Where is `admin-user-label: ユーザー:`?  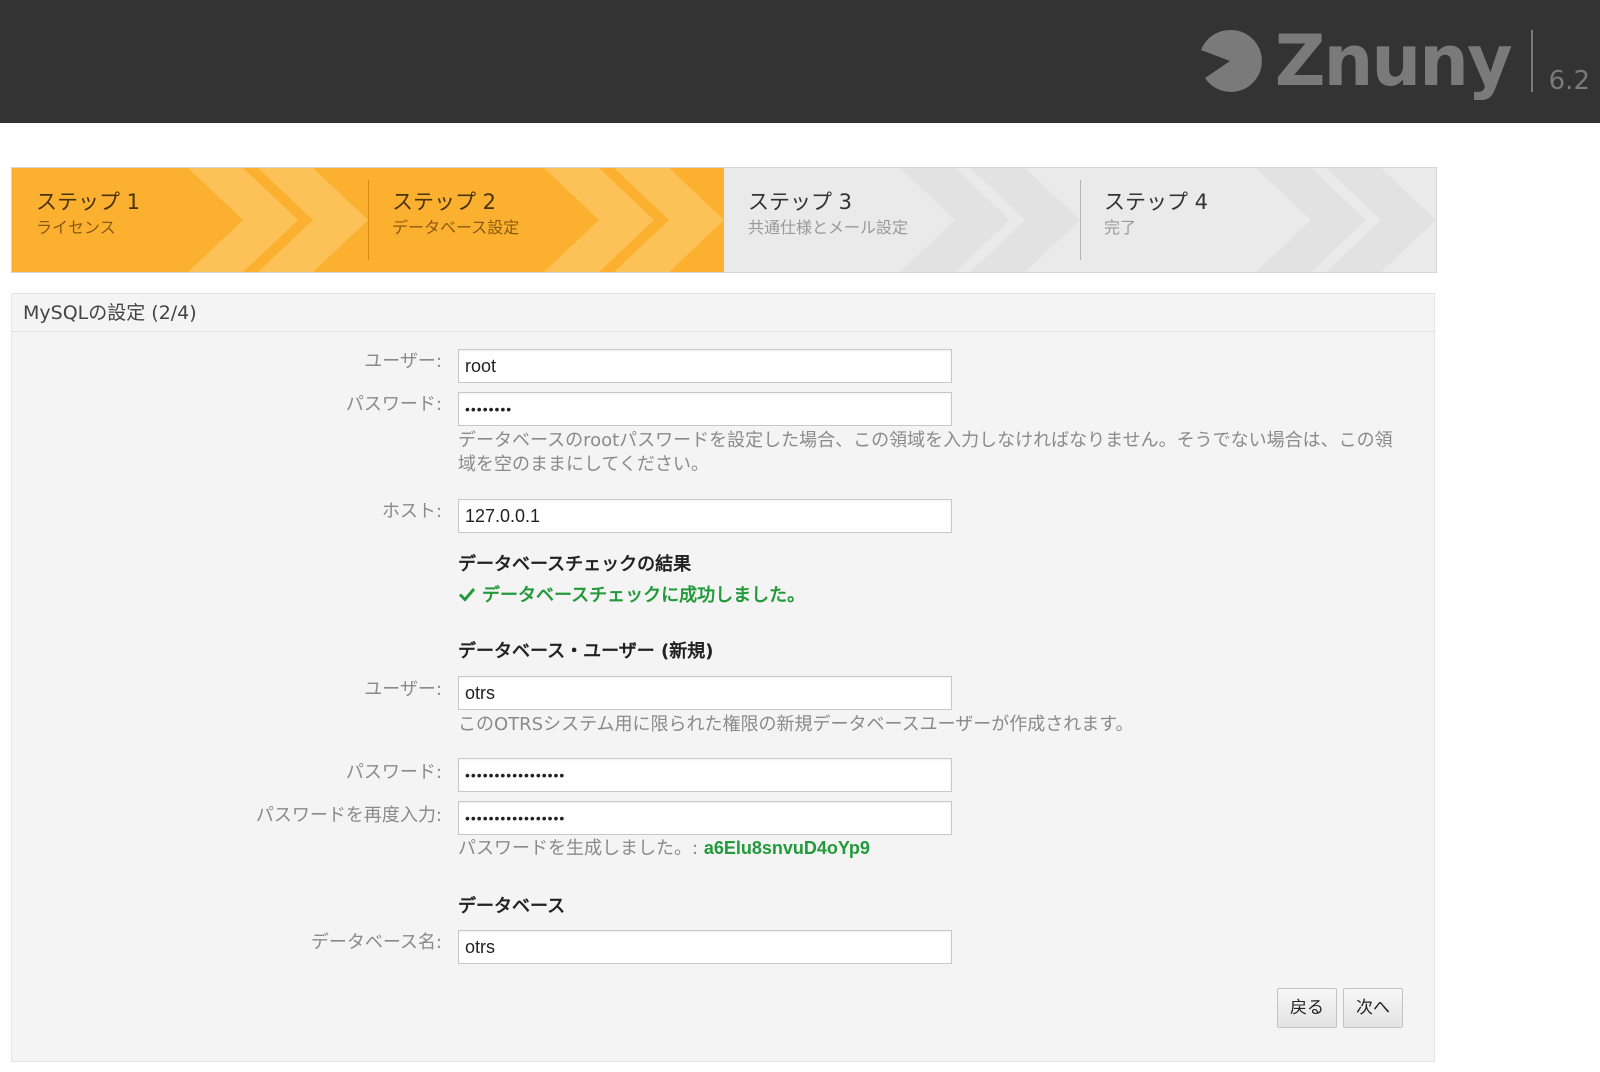 admin-user-label: ユーザー: is located at coordinates (403, 361).